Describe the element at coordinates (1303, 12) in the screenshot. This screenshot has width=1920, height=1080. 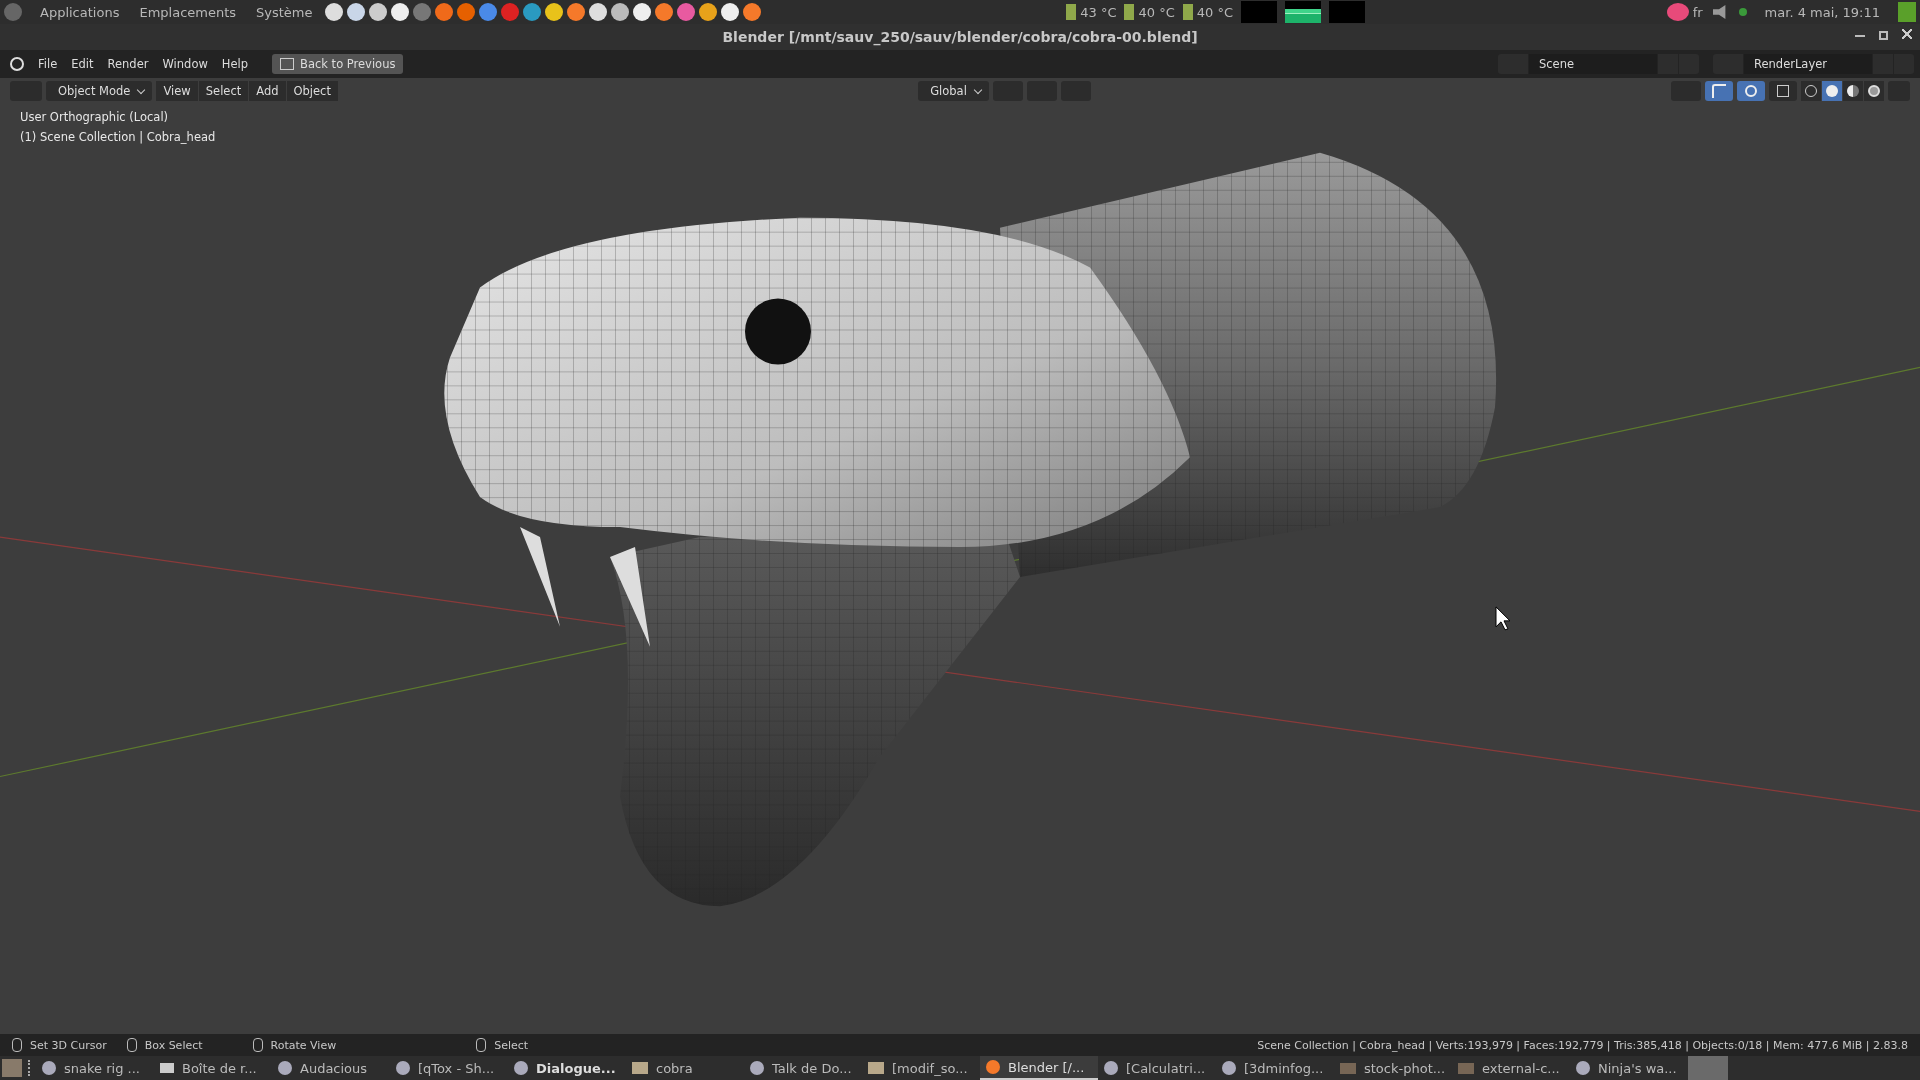
I see `memory-graph` at that location.